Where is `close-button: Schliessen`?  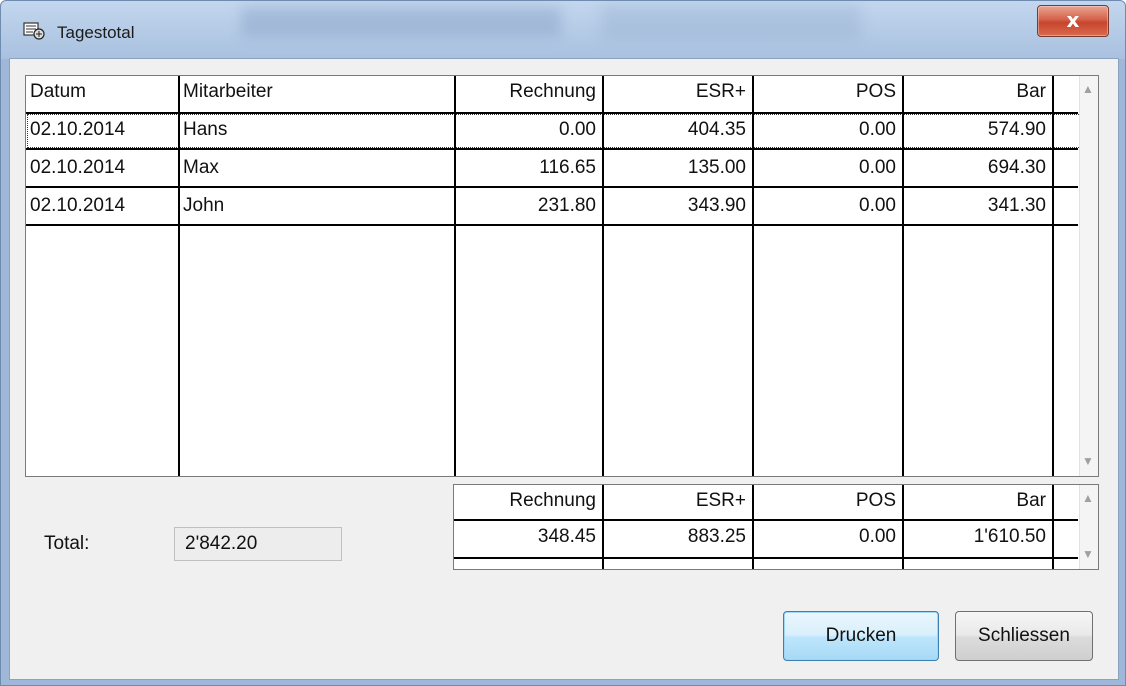
close-button: Schliessen is located at coordinates (1024, 636).